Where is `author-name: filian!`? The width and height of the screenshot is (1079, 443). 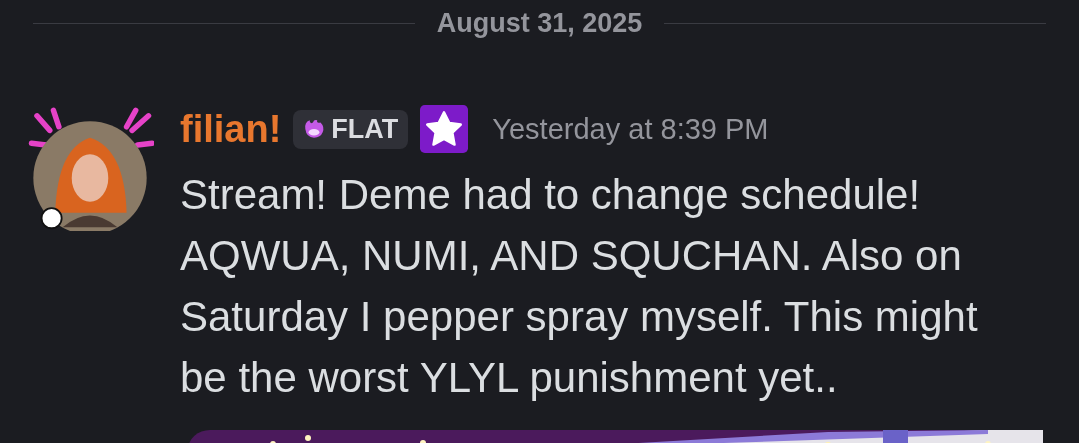
author-name: filian! is located at coordinates (231, 129).